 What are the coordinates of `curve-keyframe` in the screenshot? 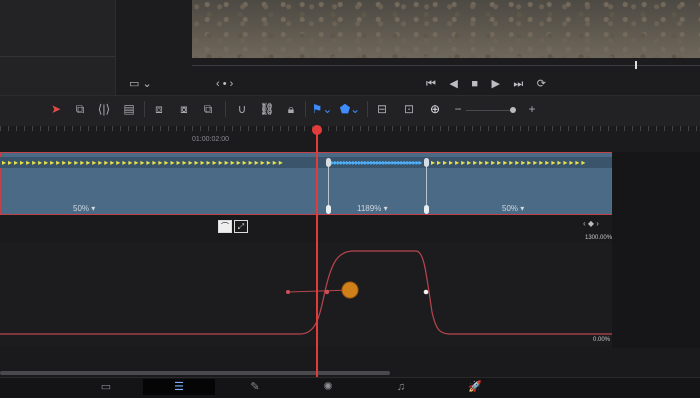 It's located at (327, 292).